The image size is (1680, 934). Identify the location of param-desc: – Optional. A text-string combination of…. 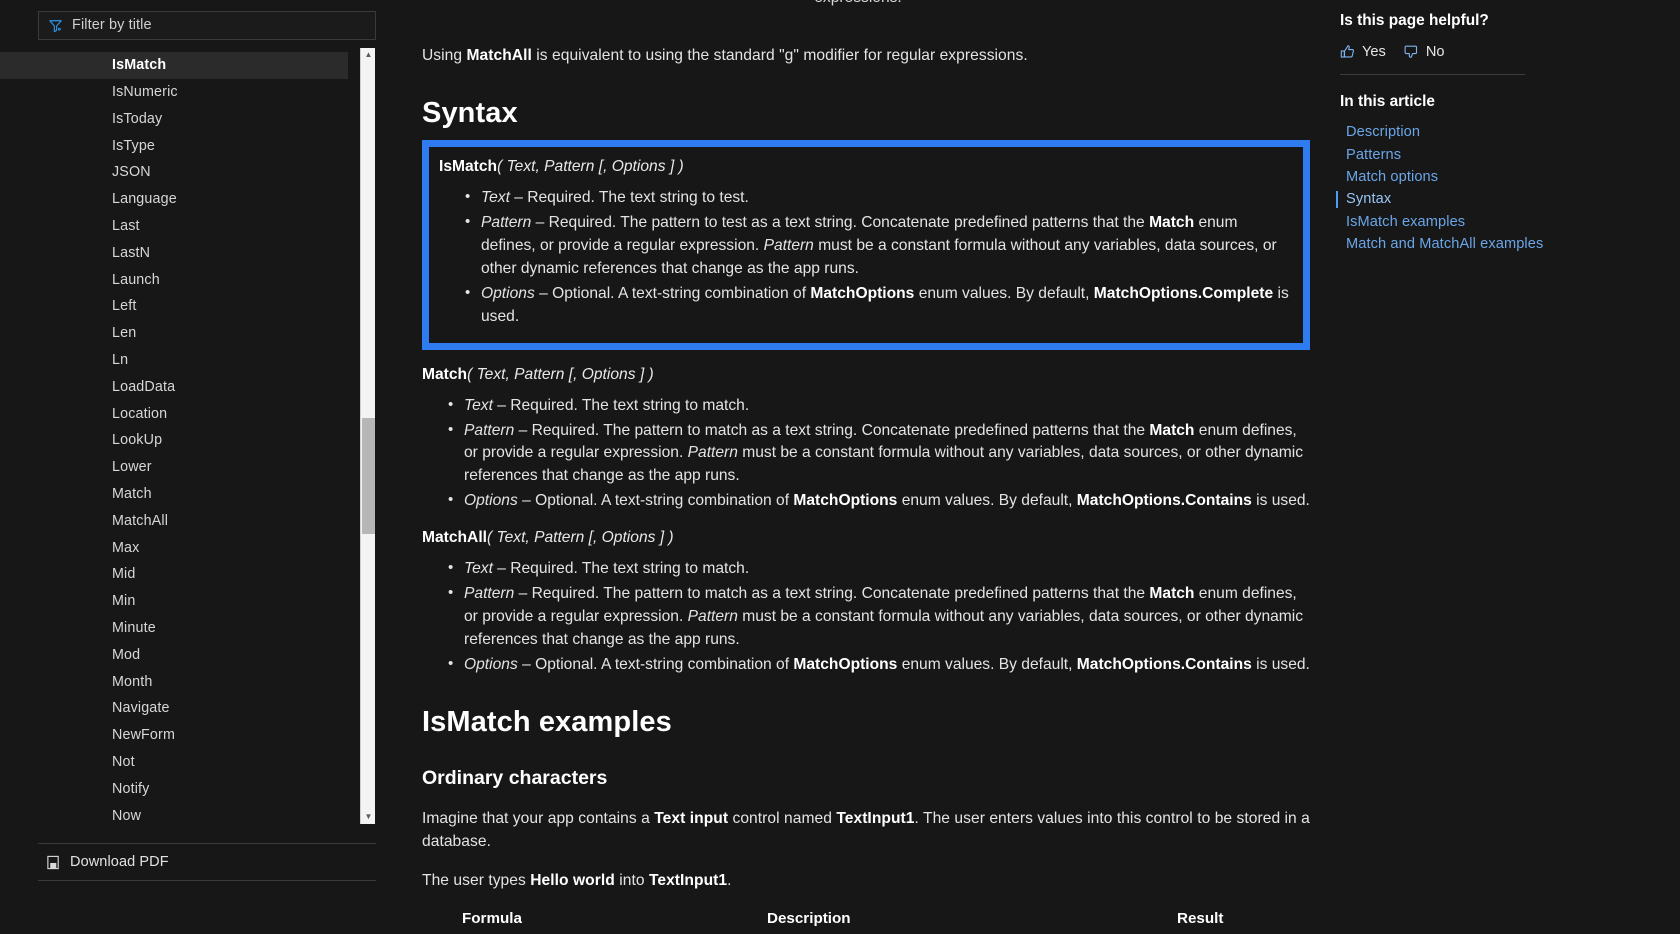
(913, 501).